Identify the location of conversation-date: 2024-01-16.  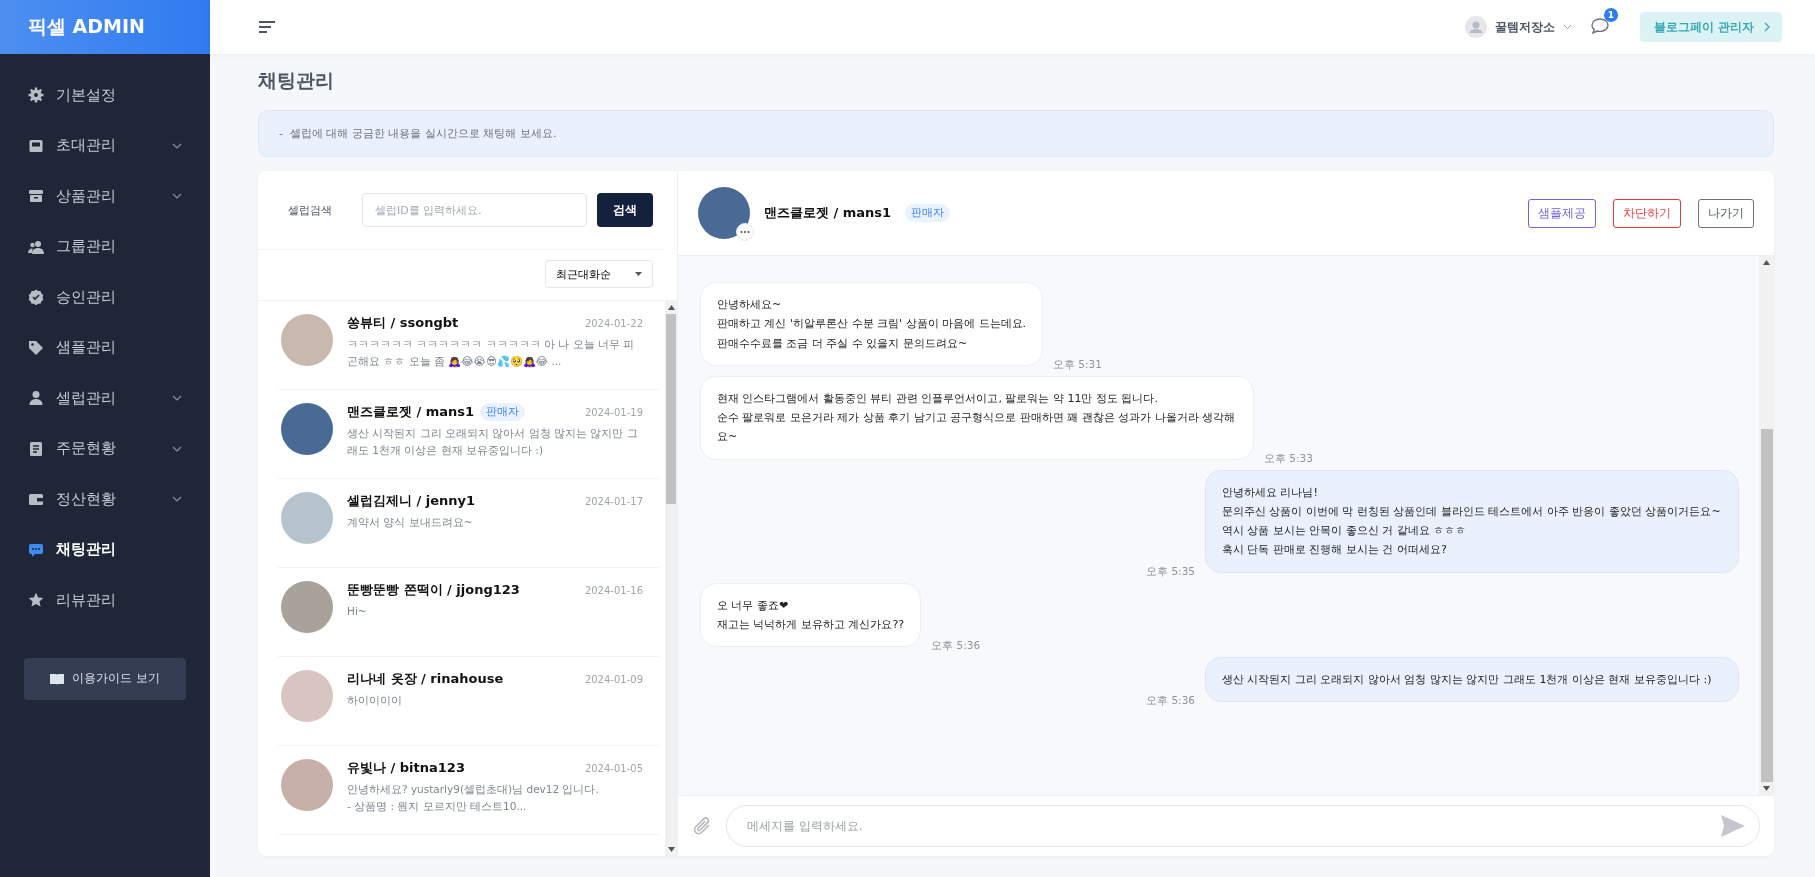
(613, 590).